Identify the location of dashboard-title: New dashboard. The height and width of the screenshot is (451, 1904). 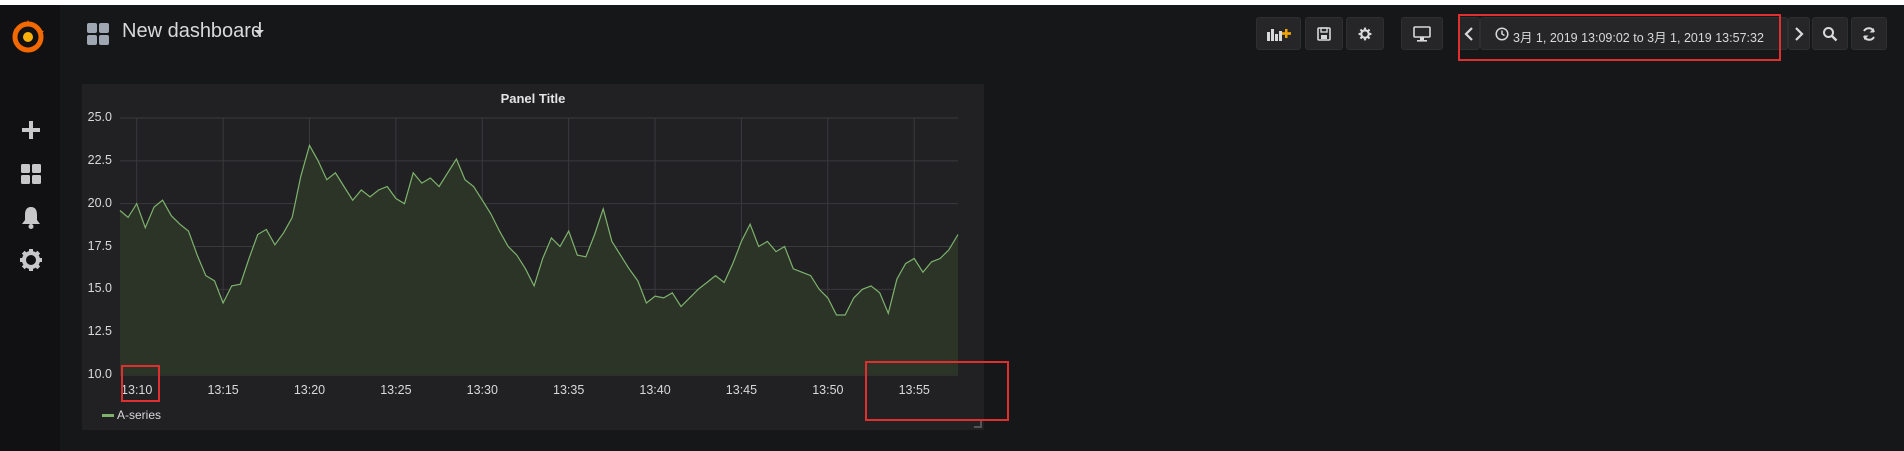
(192, 31).